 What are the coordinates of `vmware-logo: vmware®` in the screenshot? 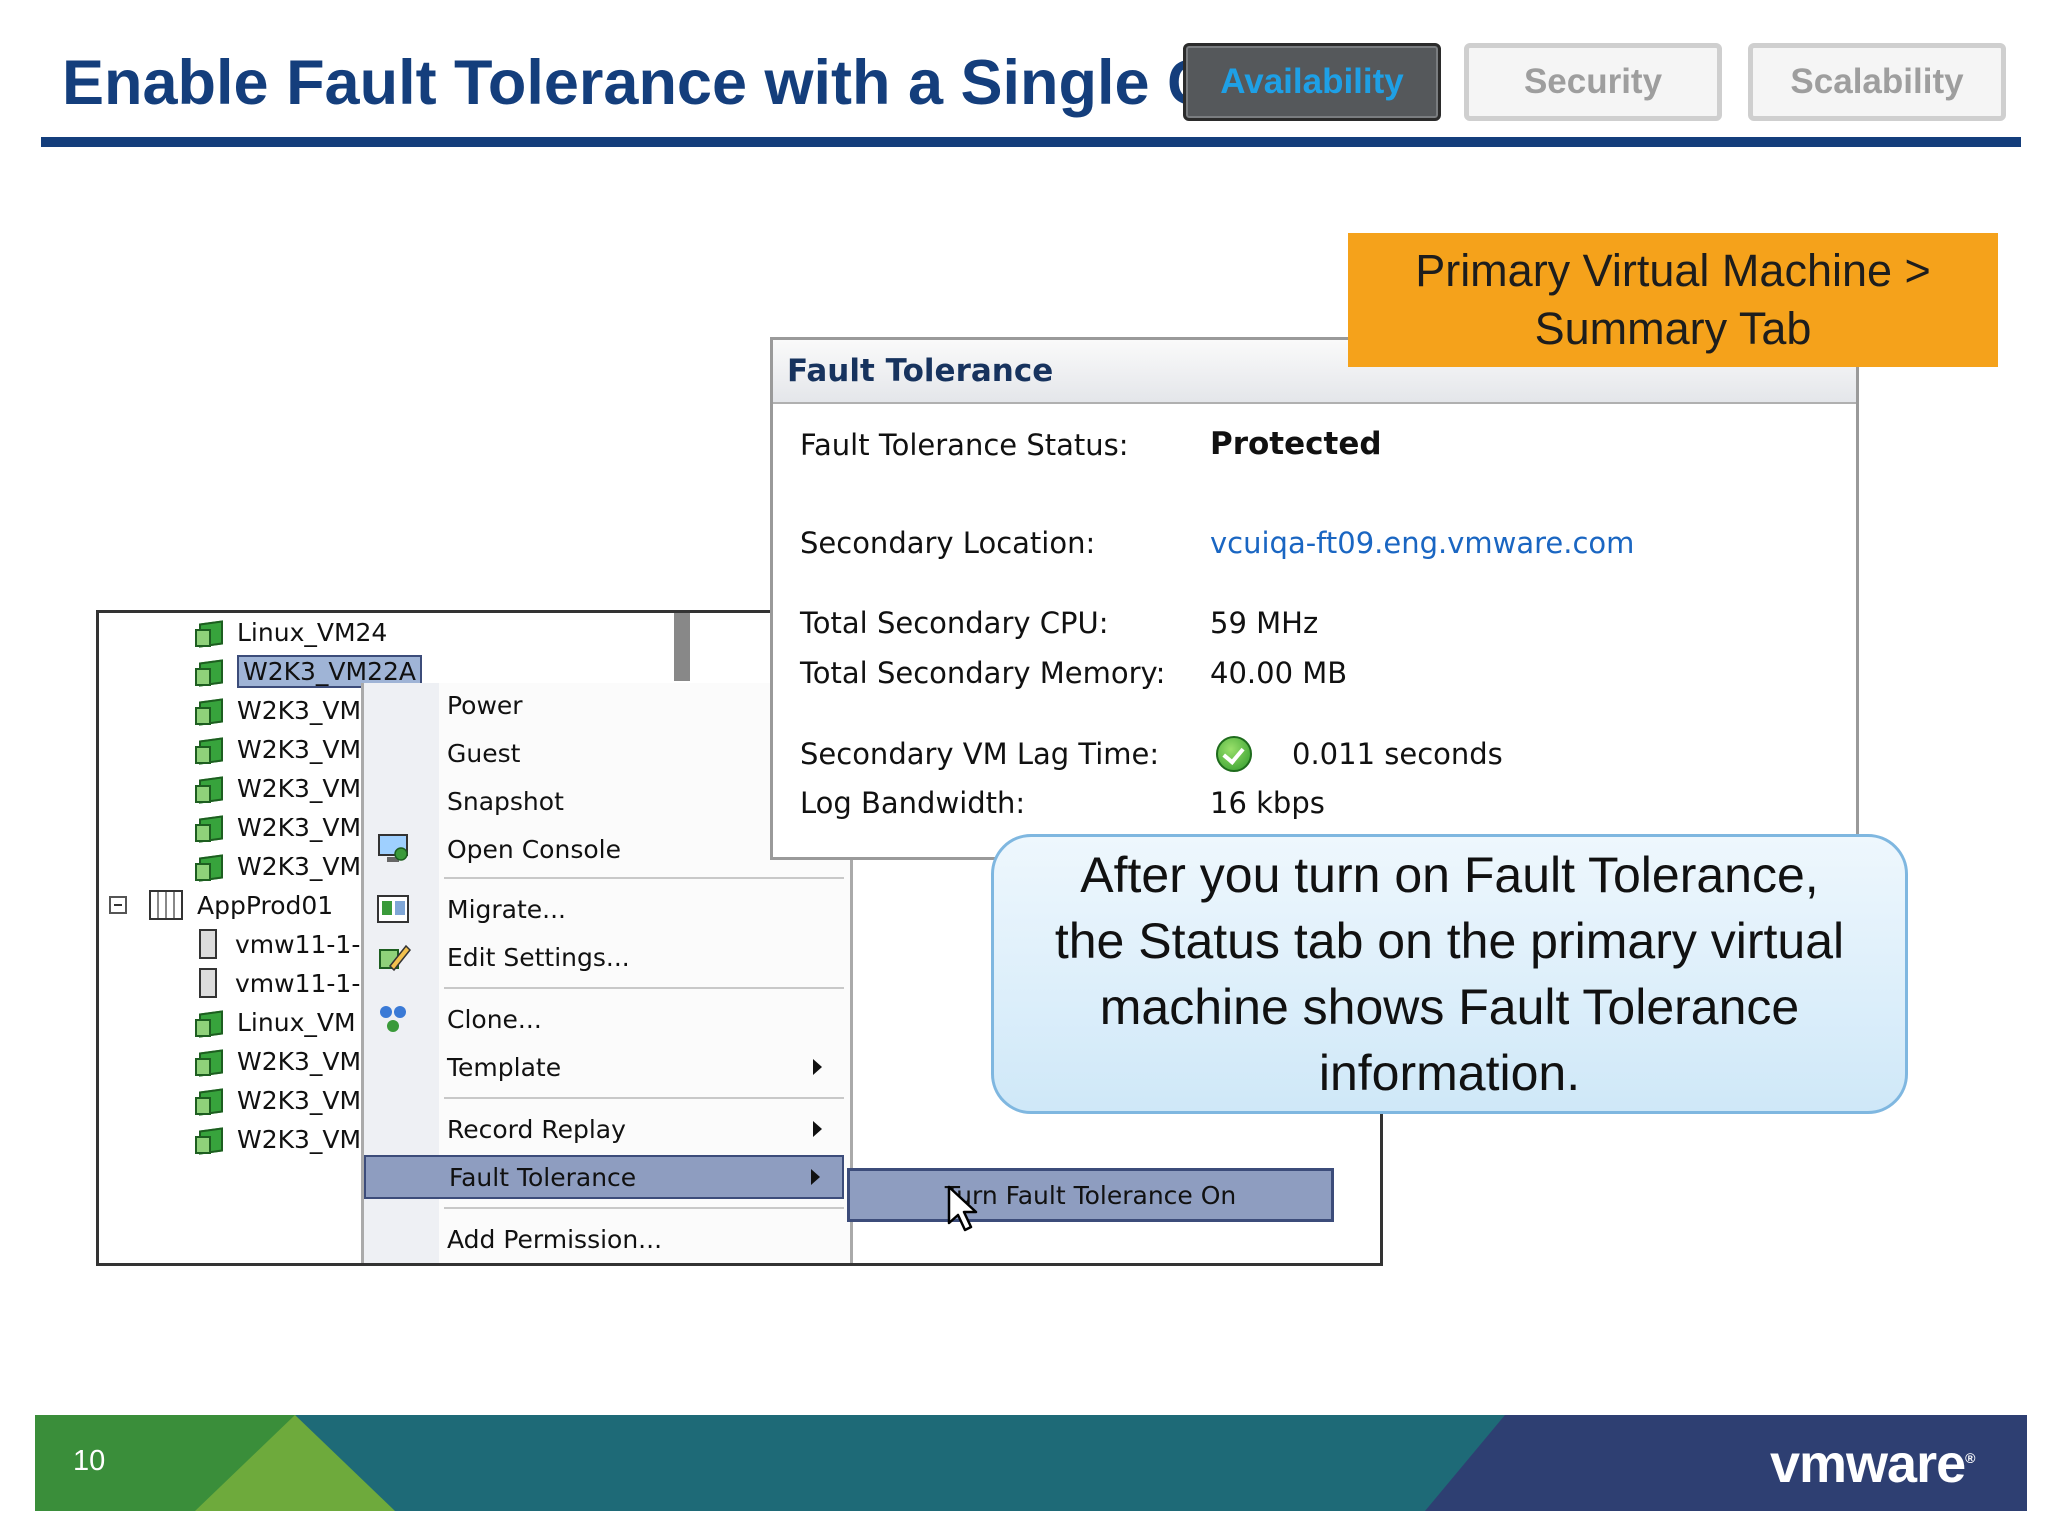 It's located at (1873, 1464).